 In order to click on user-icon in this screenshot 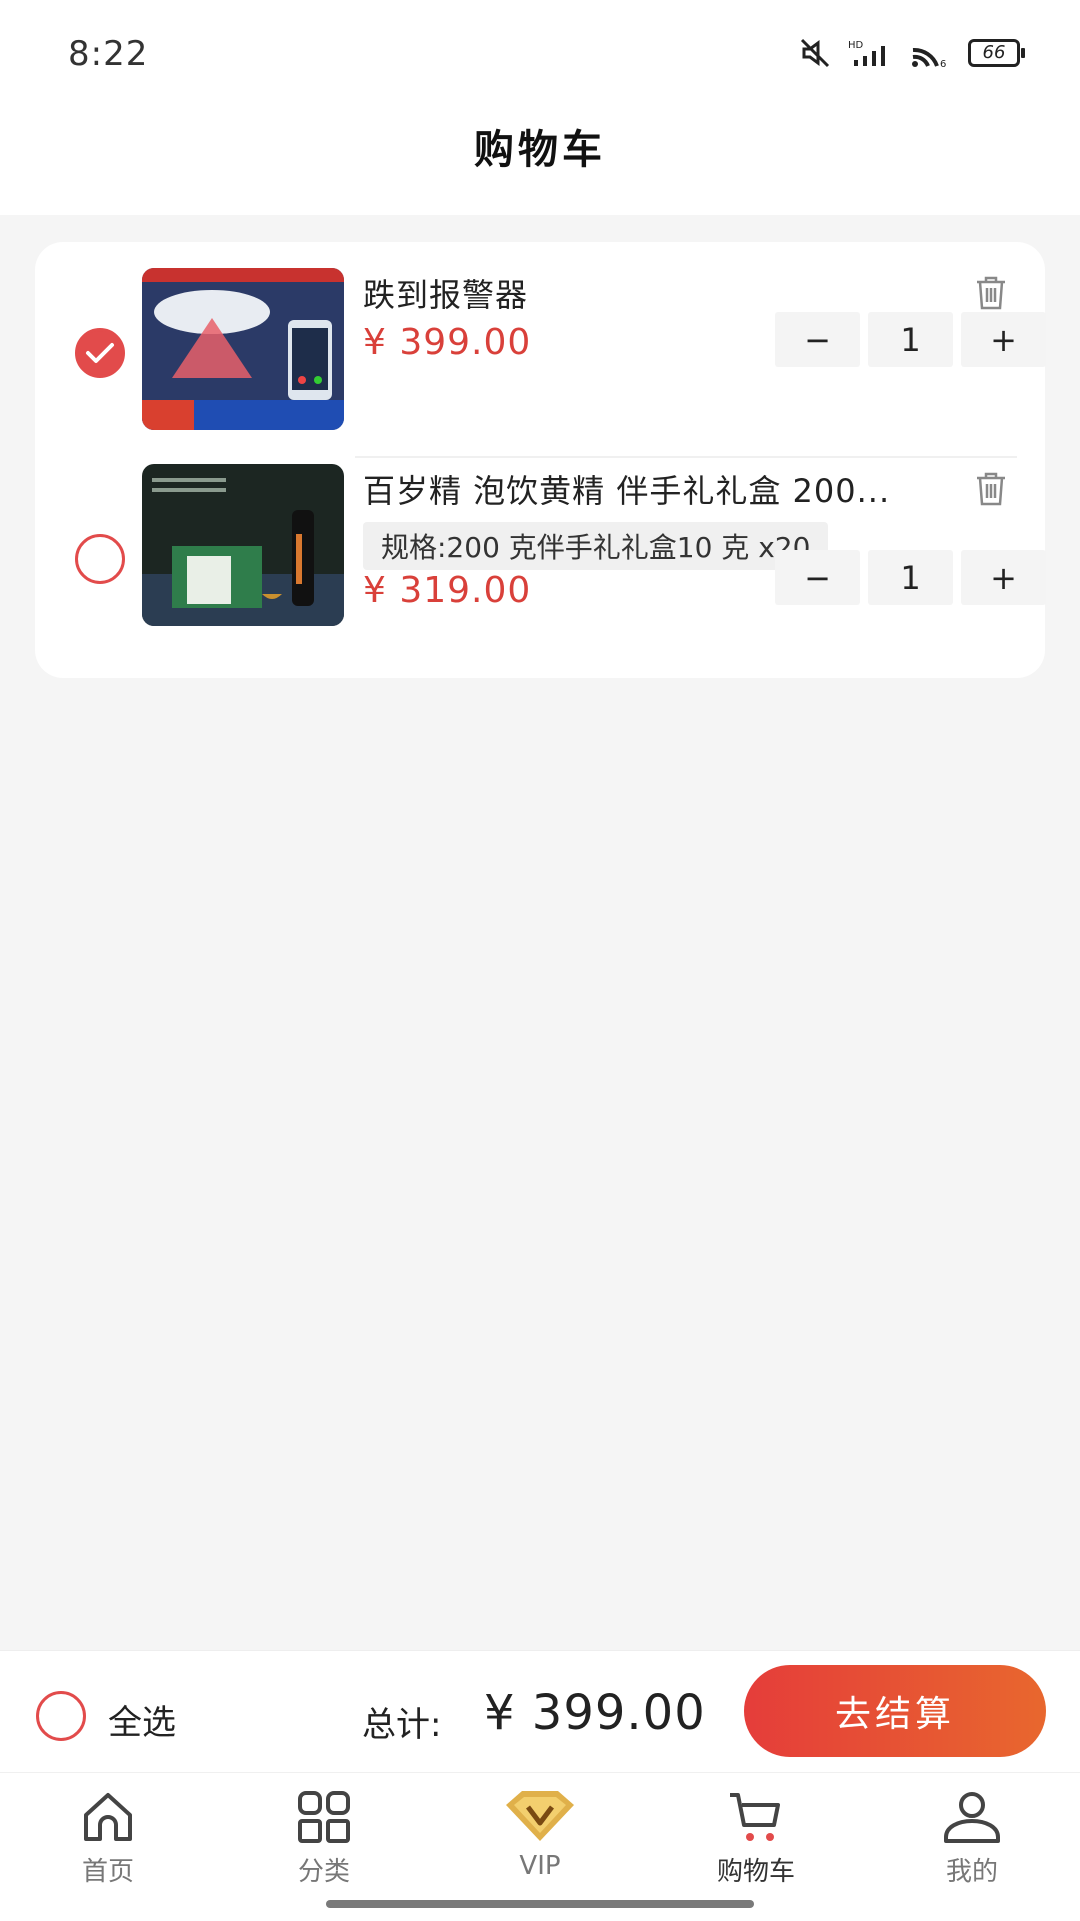, I will do `click(972, 1817)`.